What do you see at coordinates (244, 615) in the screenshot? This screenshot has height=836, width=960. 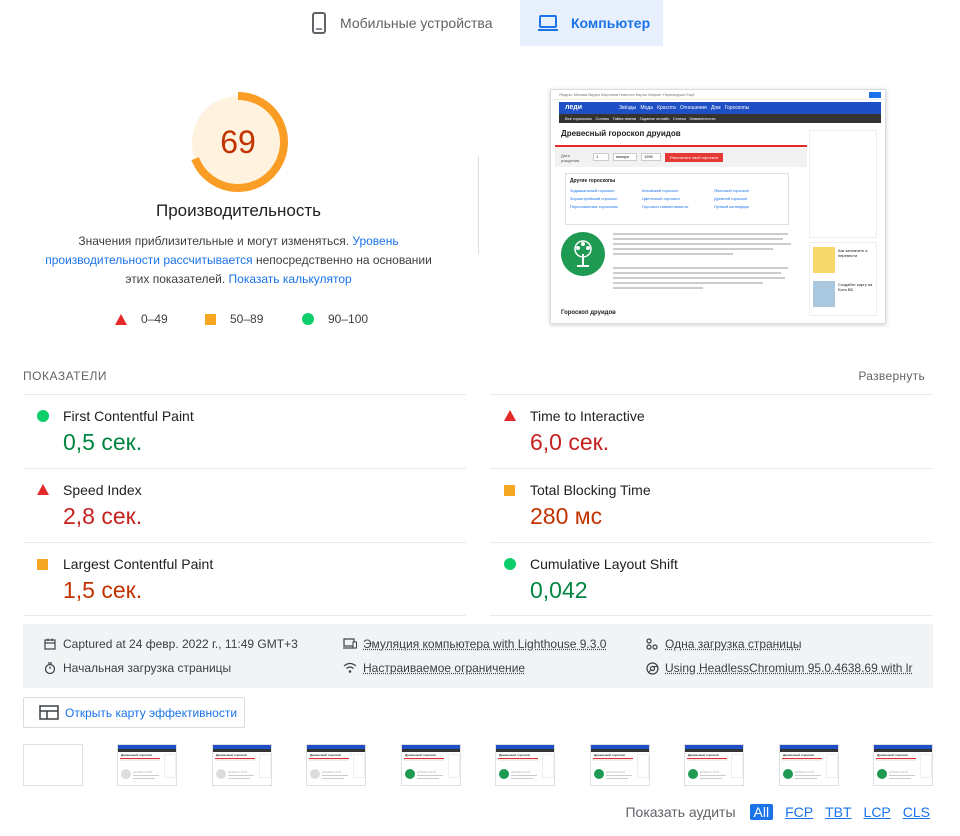 I see `divider` at bounding box center [244, 615].